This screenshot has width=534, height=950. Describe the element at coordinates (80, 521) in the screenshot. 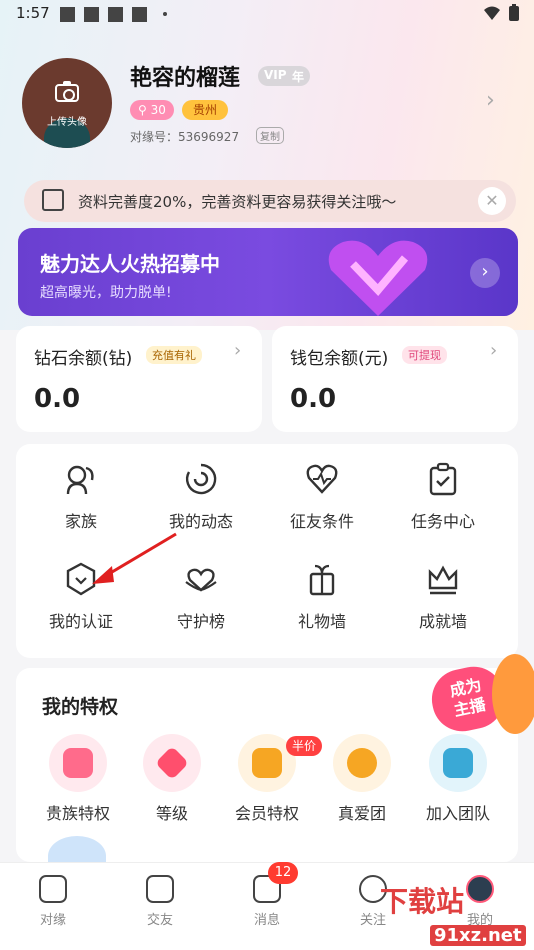

I see `grid-label: 家族` at that location.